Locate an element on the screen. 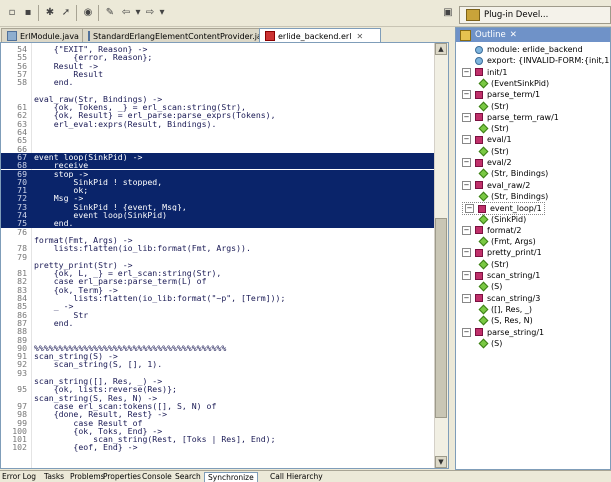 The width and height of the screenshot is (611, 482). attr-icon is located at coordinates (479, 60).